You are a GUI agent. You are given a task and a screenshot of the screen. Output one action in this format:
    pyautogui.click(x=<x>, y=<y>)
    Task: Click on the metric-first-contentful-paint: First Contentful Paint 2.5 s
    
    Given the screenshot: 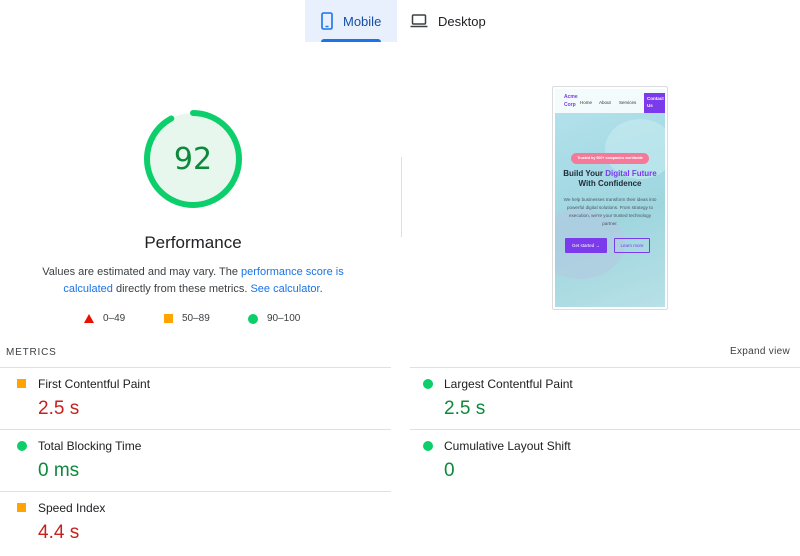 What is the action you would take?
    pyautogui.click(x=198, y=398)
    